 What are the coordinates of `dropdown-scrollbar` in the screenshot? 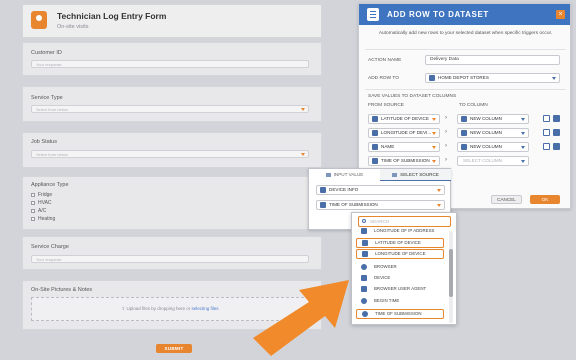 It's located at (451, 277).